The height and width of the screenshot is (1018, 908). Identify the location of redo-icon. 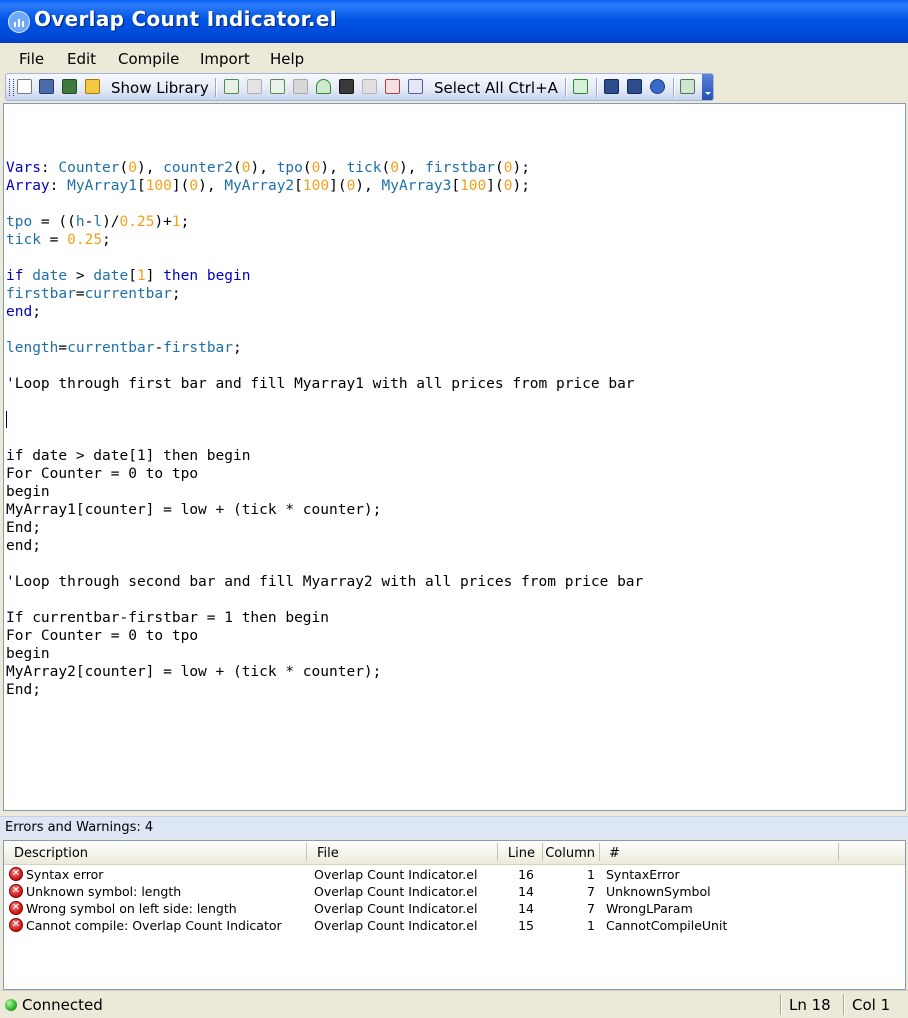
(323, 86).